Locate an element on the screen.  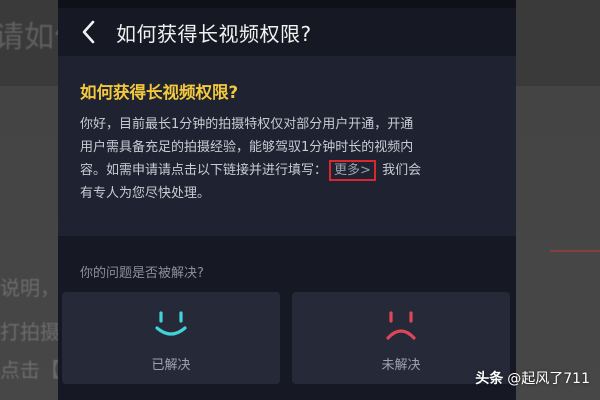
answer-line: 有专人为您尽快处理。 is located at coordinates (145, 193).